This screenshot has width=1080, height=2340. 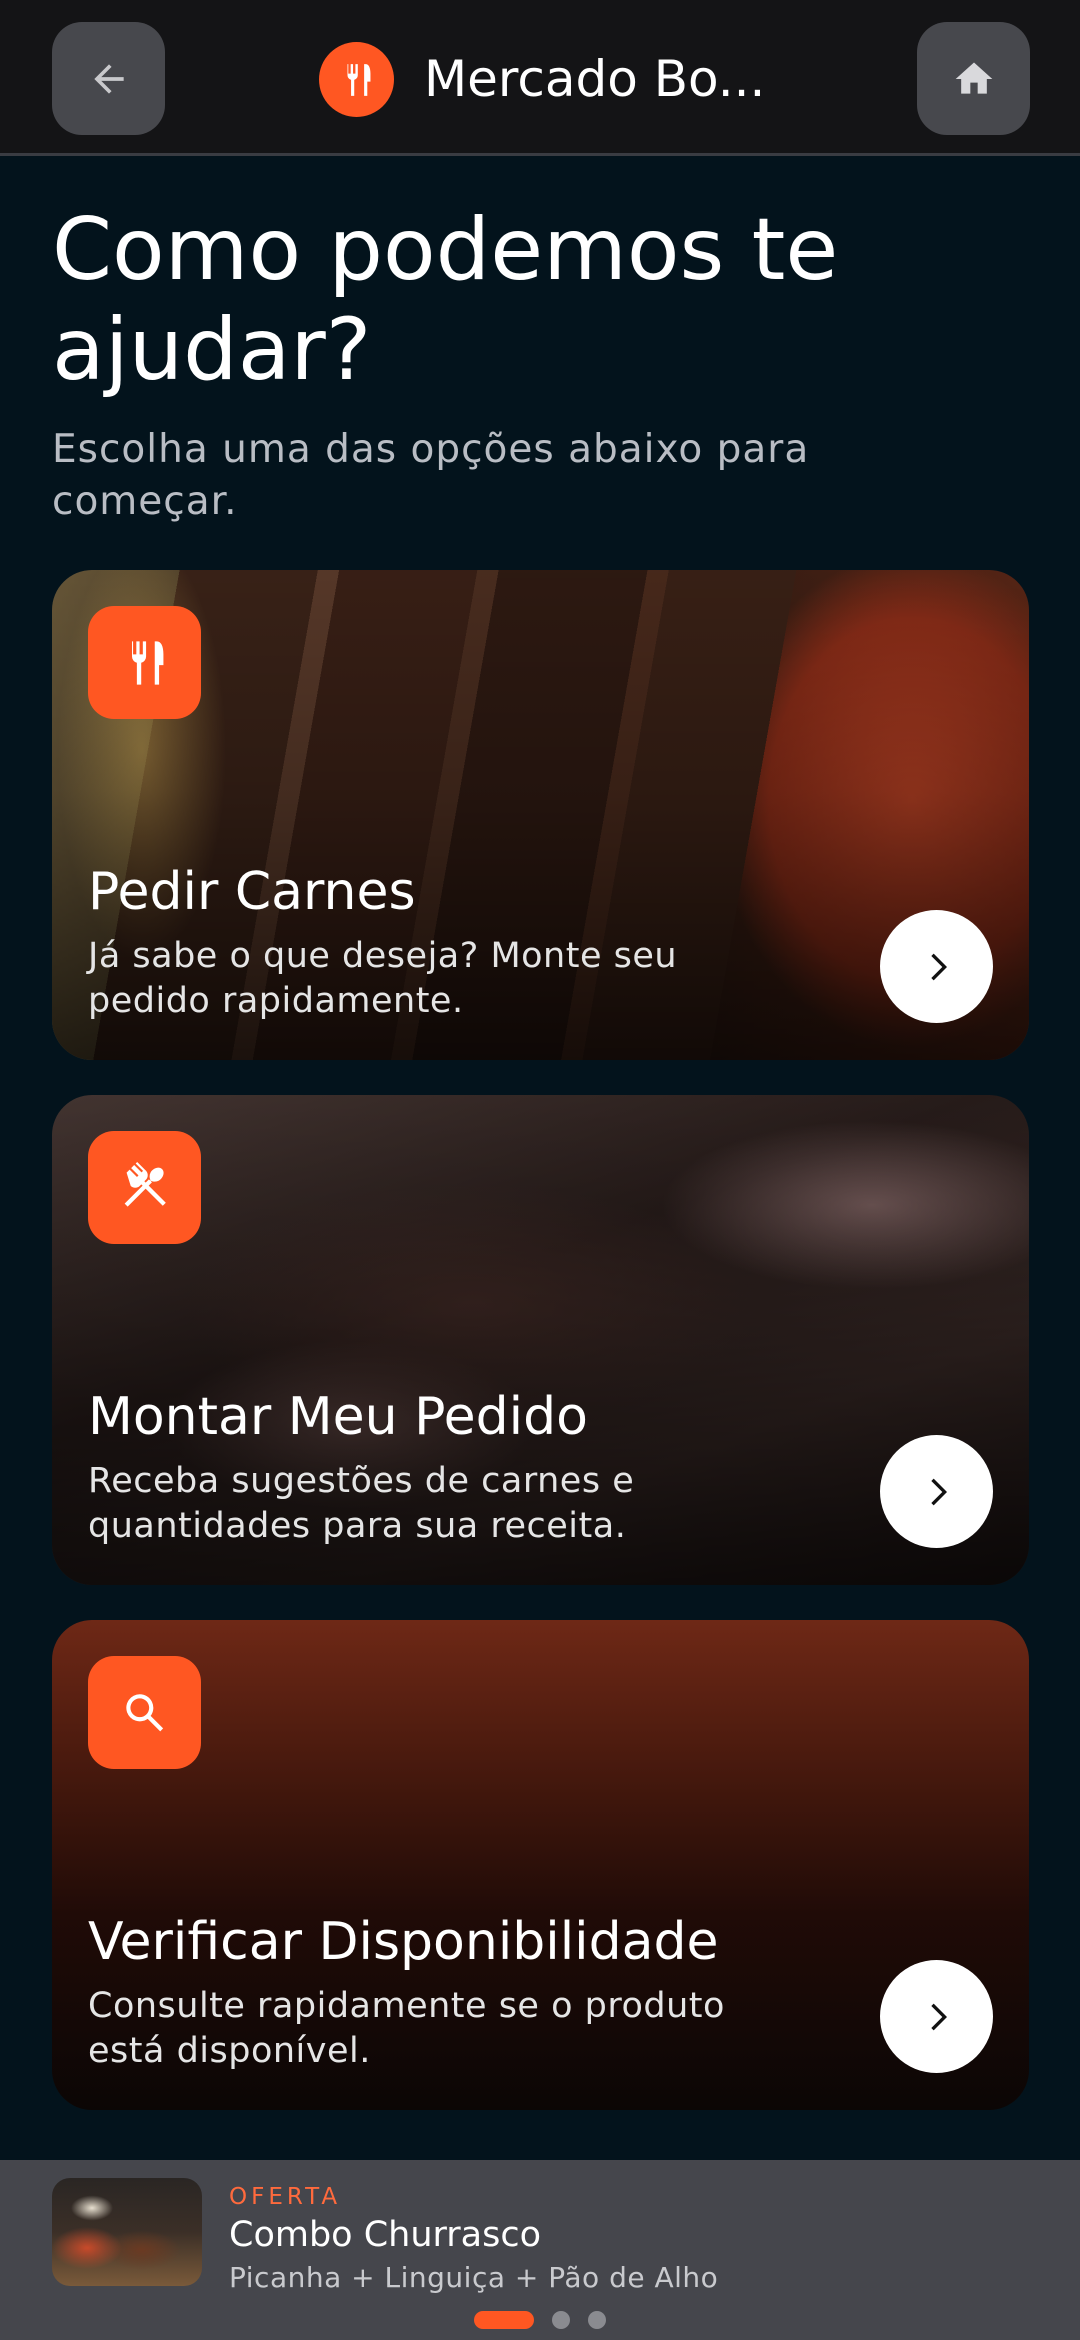 What do you see at coordinates (403, 1942) in the screenshot?
I see `card-title: Verificar Disponibilidade` at bounding box center [403, 1942].